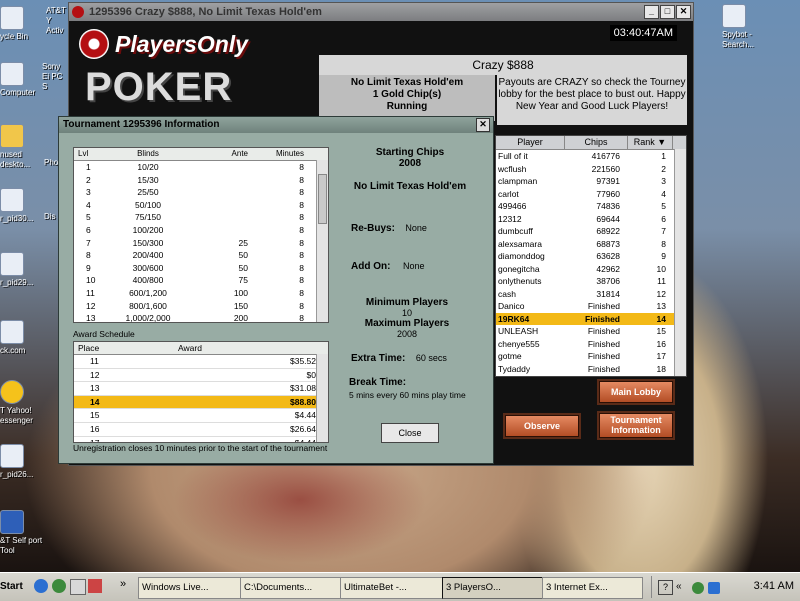 The height and width of the screenshot is (601, 800). What do you see at coordinates (201, 205) in the screenshot?
I see `blind-level-row: 4 50/100 8` at bounding box center [201, 205].